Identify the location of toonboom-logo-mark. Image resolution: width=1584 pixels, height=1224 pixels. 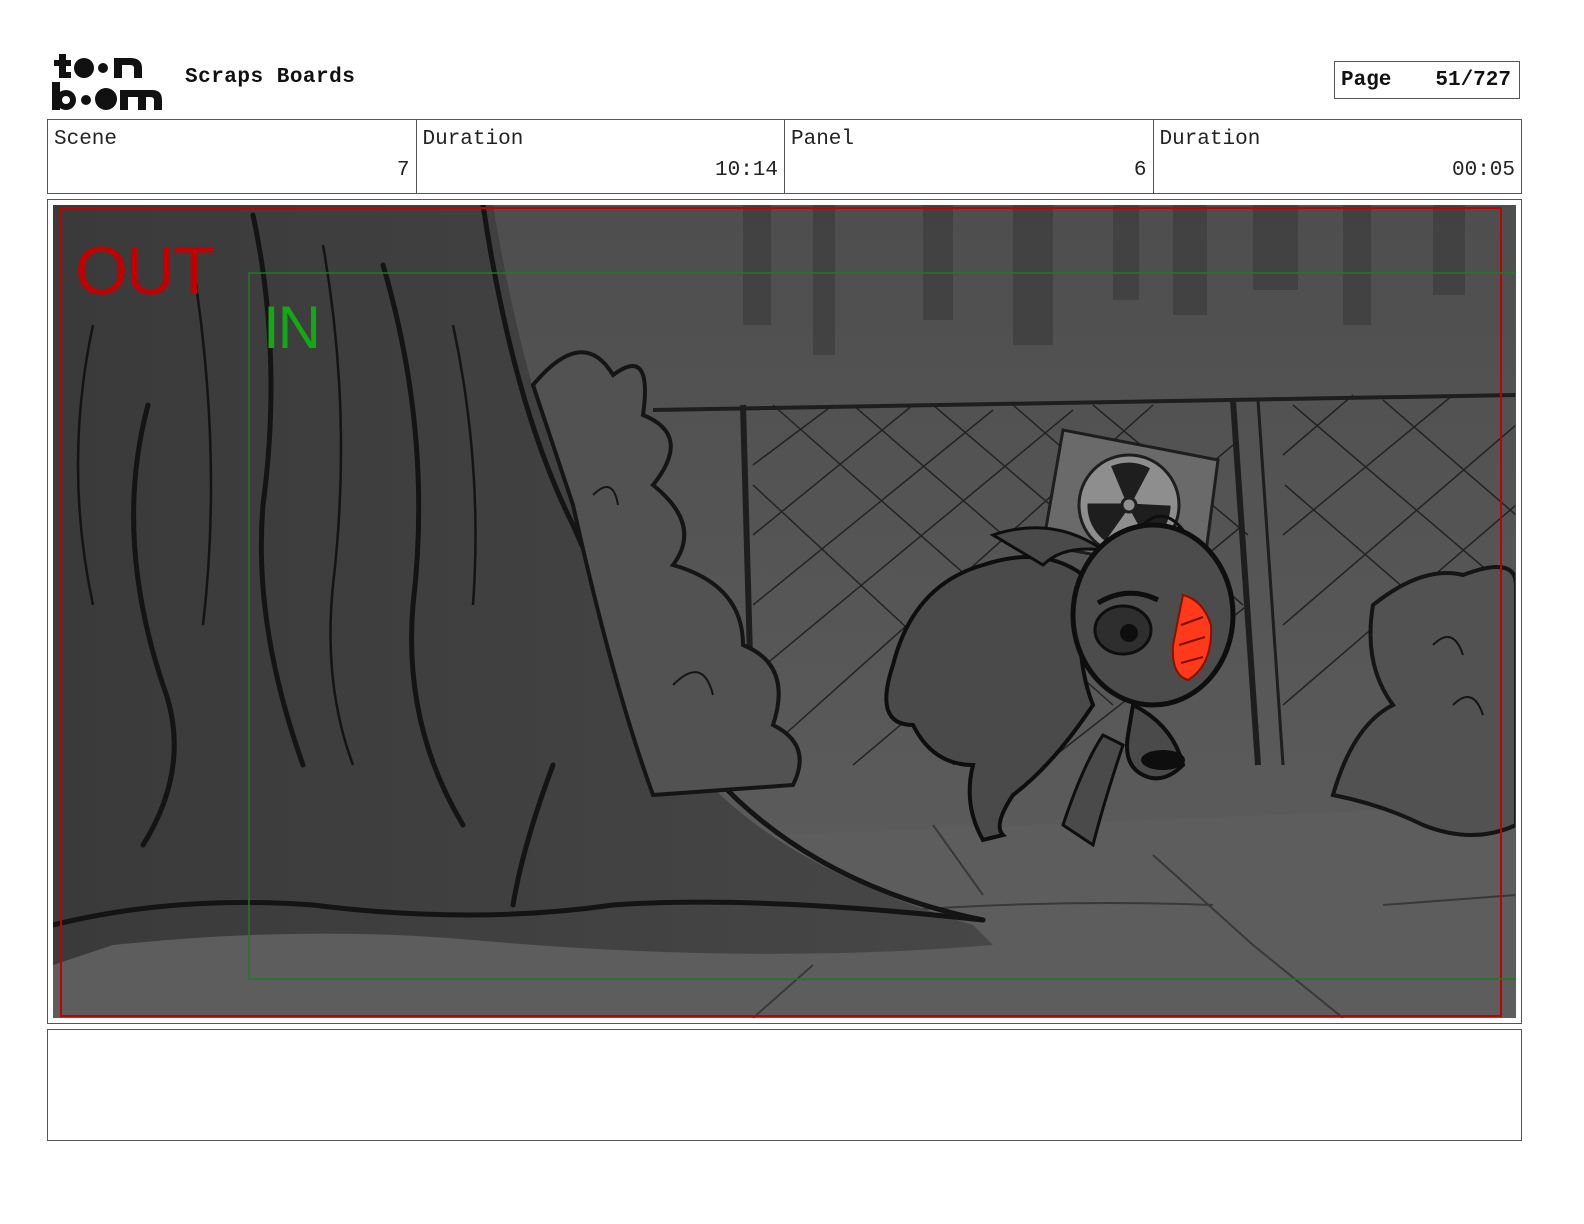
(107, 82).